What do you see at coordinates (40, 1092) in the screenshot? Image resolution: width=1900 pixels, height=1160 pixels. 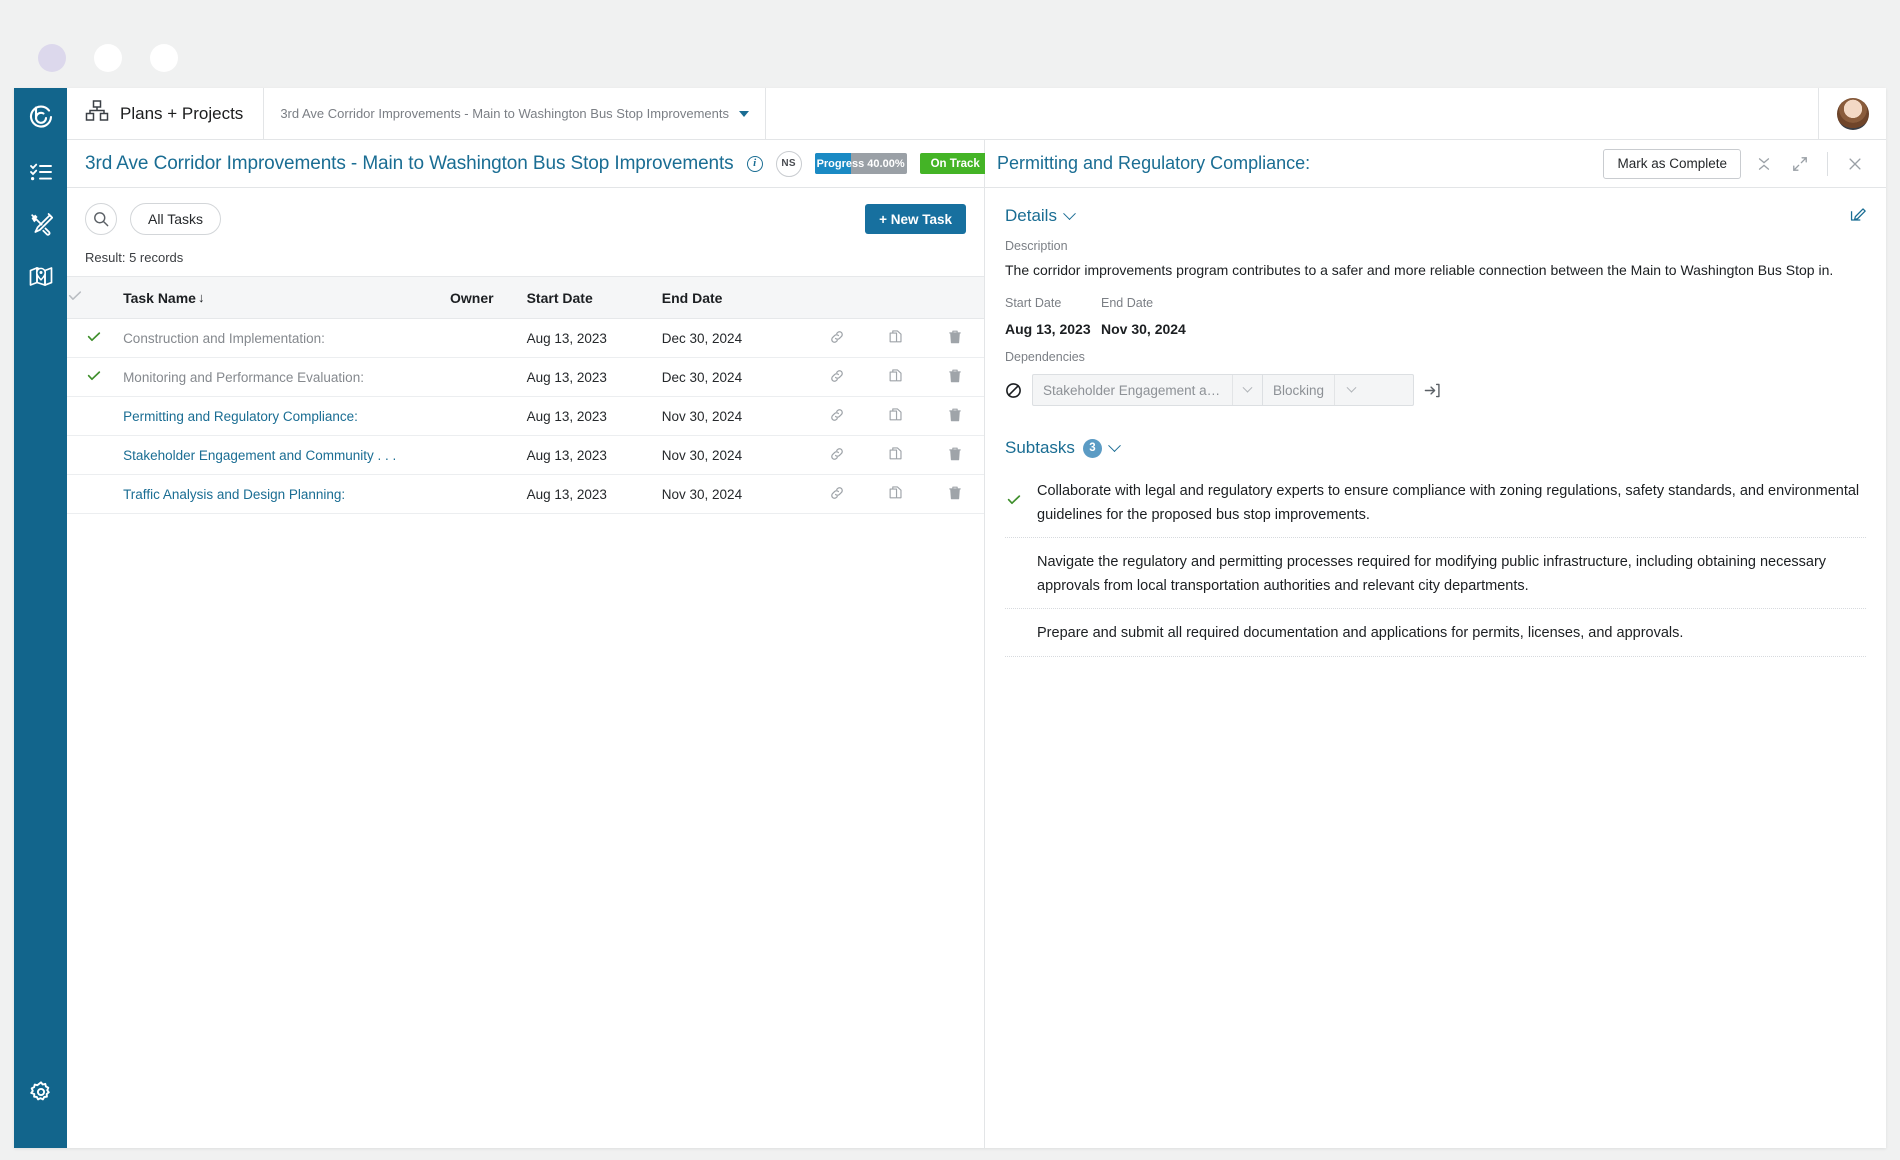 I see `gear-icon` at bounding box center [40, 1092].